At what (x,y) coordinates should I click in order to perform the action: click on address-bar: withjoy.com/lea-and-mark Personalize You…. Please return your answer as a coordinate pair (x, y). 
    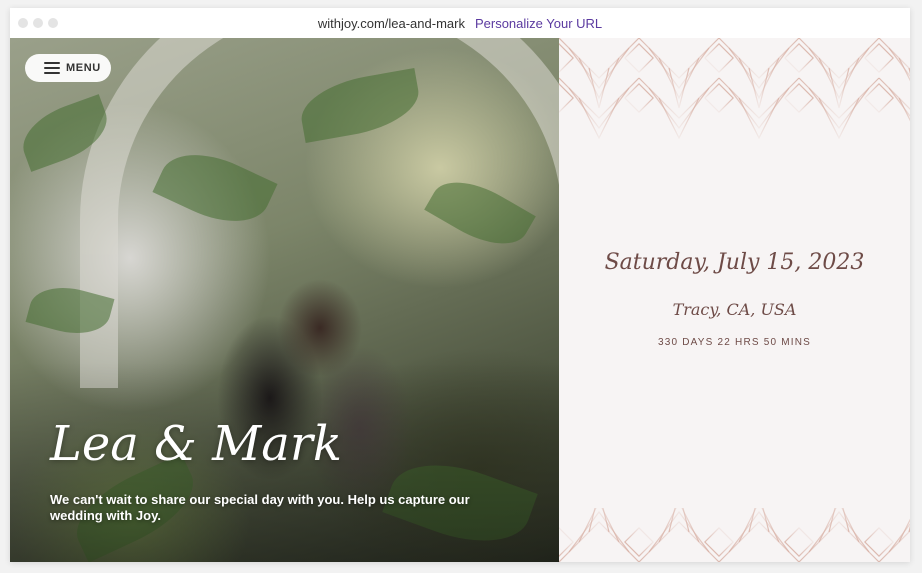
    Looking at the image, I should click on (460, 23).